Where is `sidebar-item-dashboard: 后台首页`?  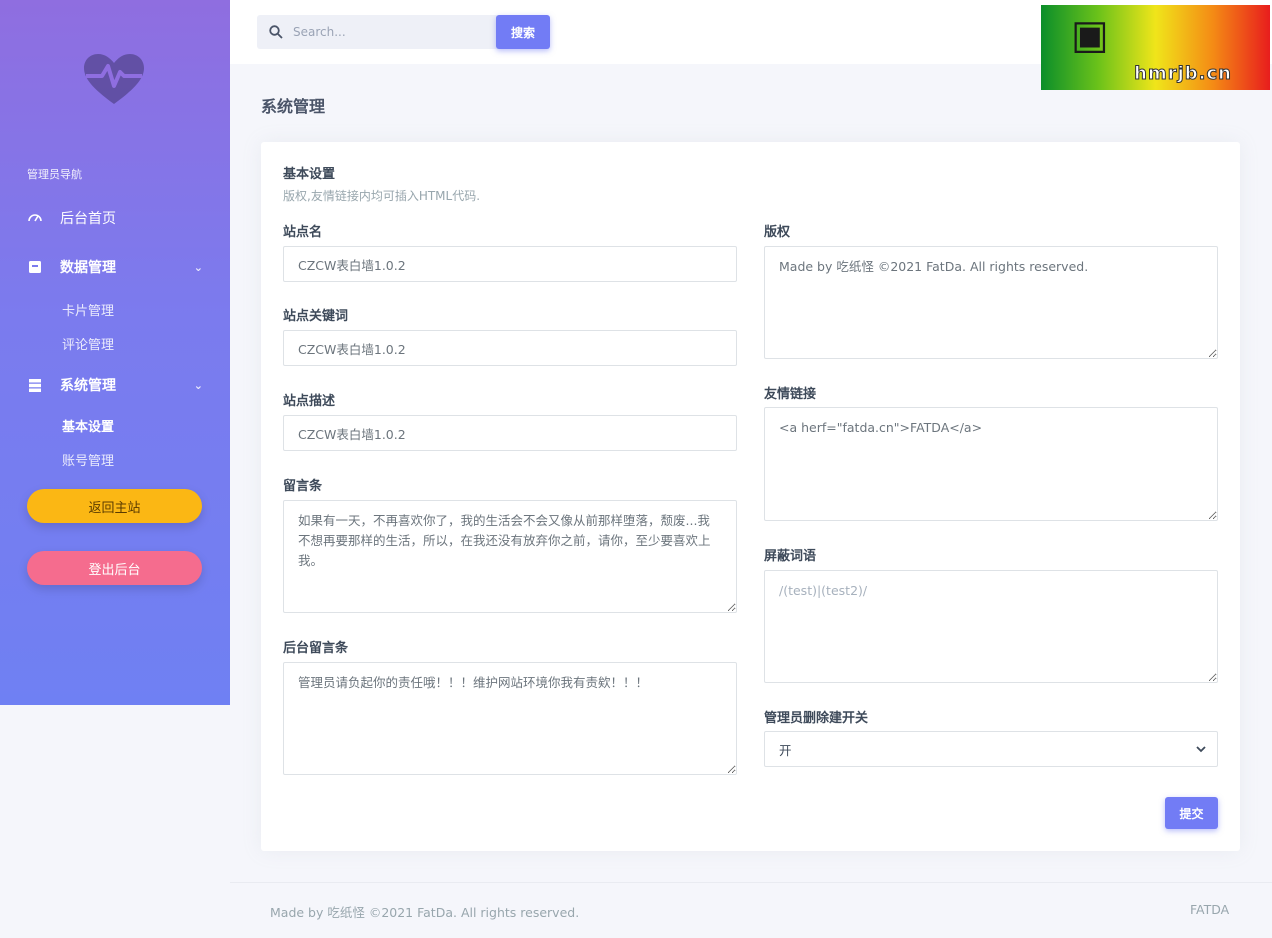 sidebar-item-dashboard: 后台首页 is located at coordinates (115, 218).